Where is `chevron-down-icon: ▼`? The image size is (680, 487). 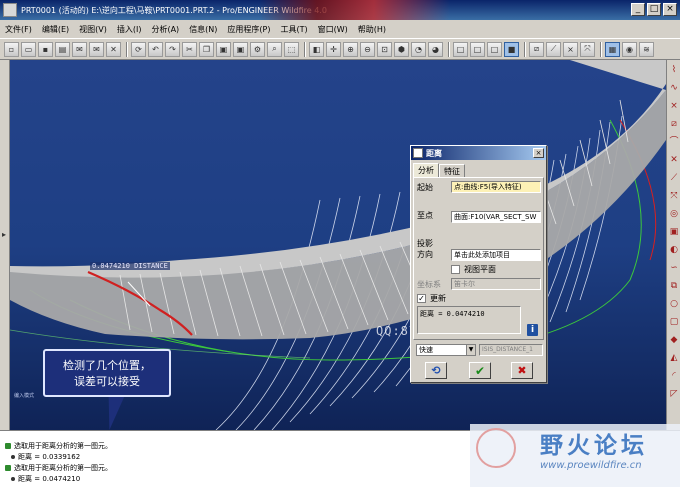
chevron-down-icon: ▼ is located at coordinates (470, 350).